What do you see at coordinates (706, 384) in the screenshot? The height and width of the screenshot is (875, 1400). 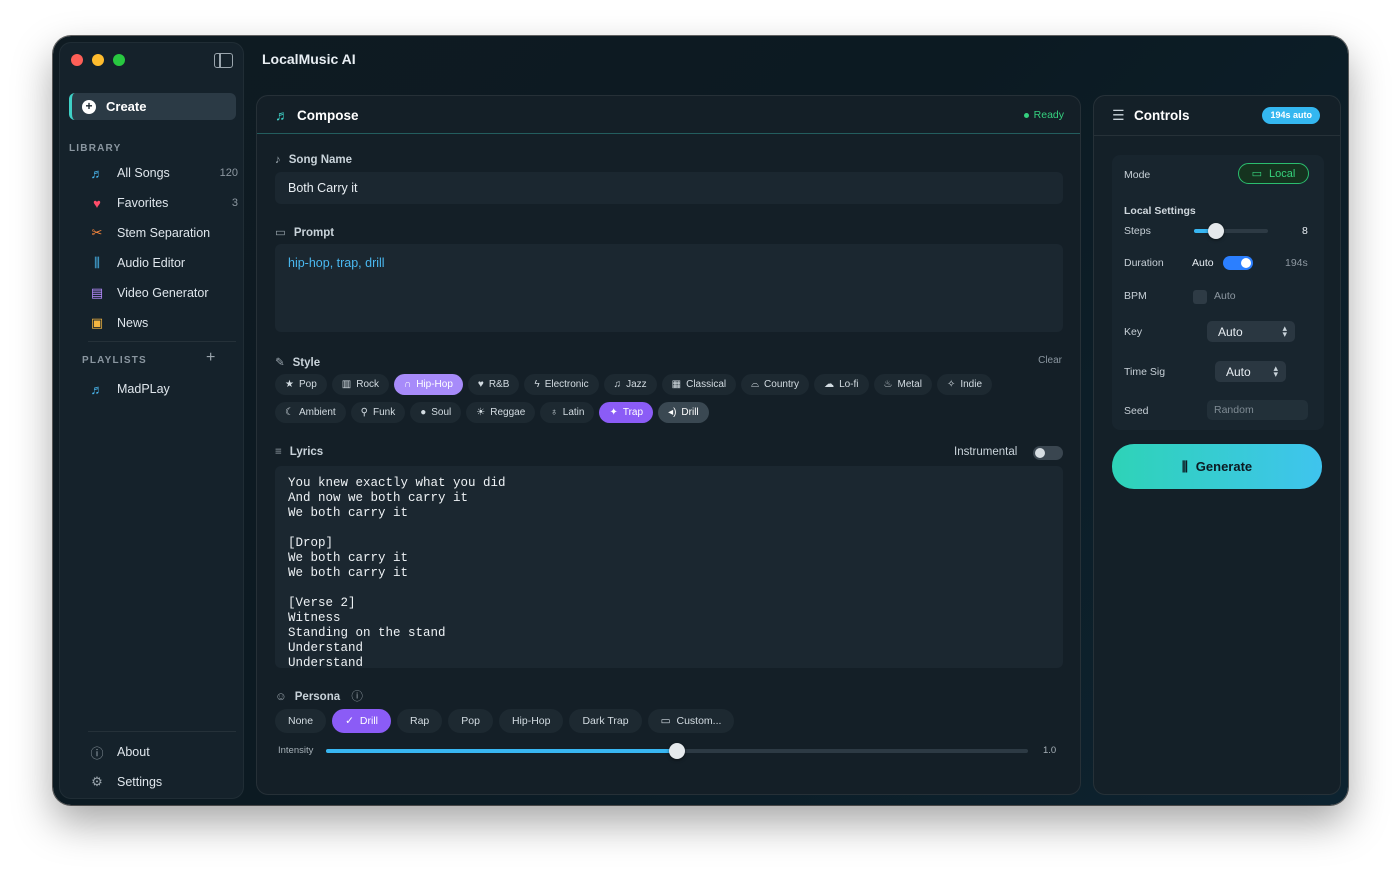 I see `style-chip-label: Classical` at bounding box center [706, 384].